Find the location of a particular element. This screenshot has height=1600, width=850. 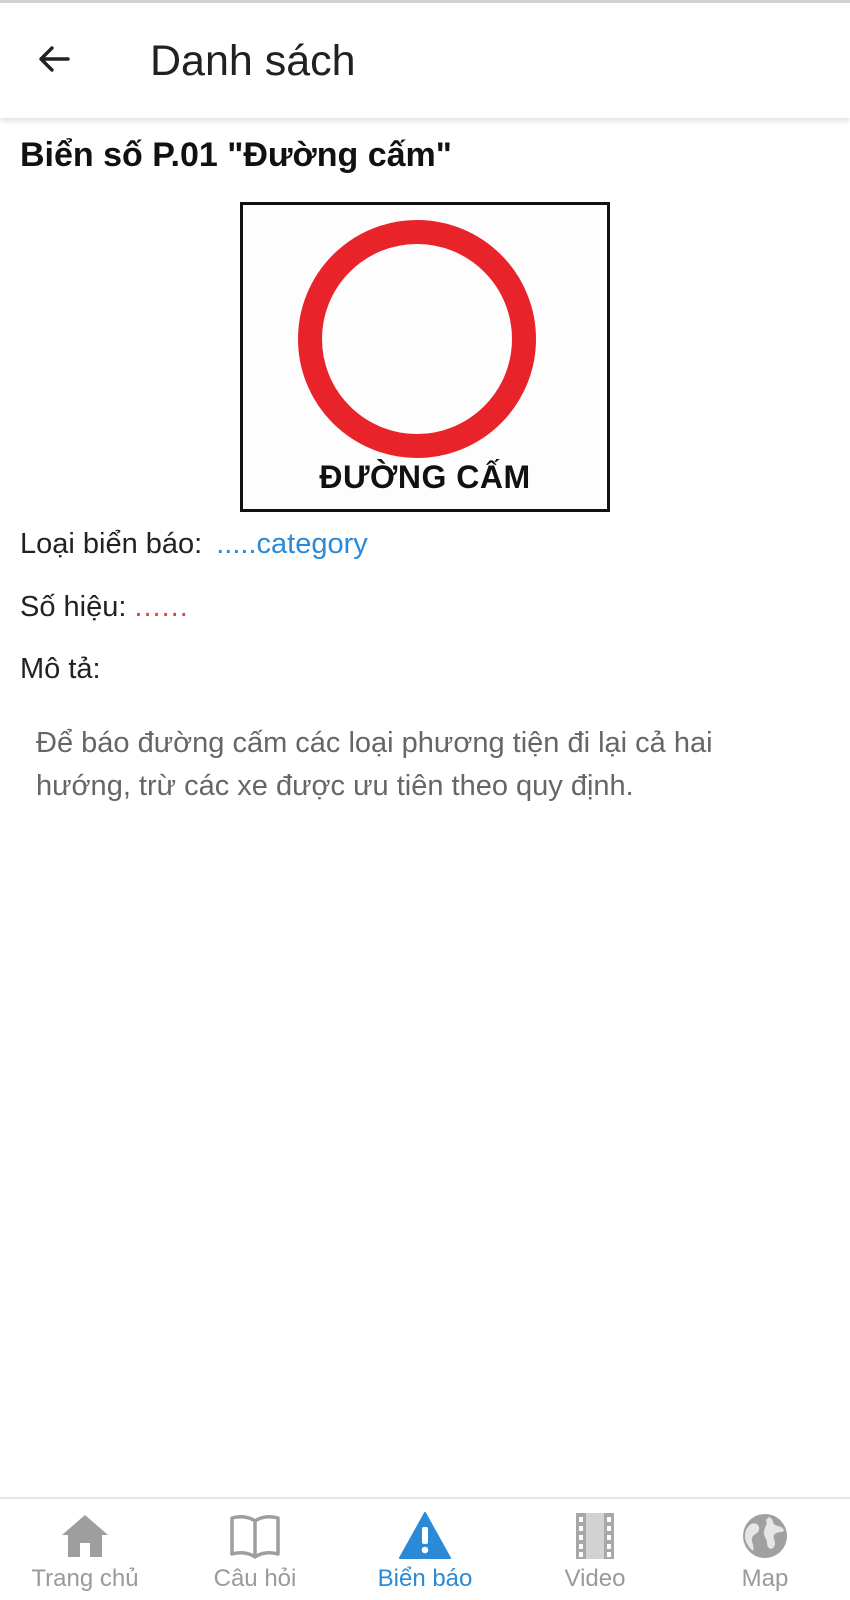

nav-item-map: Map is located at coordinates (765, 1549).